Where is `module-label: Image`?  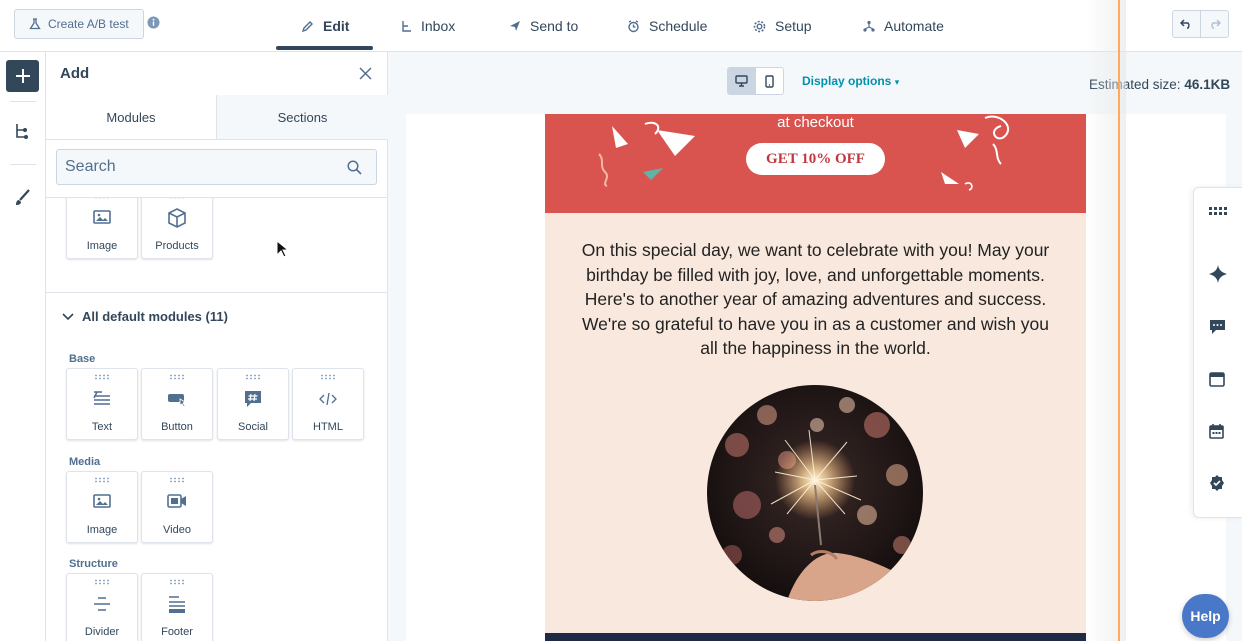
module-label: Image is located at coordinates (102, 246).